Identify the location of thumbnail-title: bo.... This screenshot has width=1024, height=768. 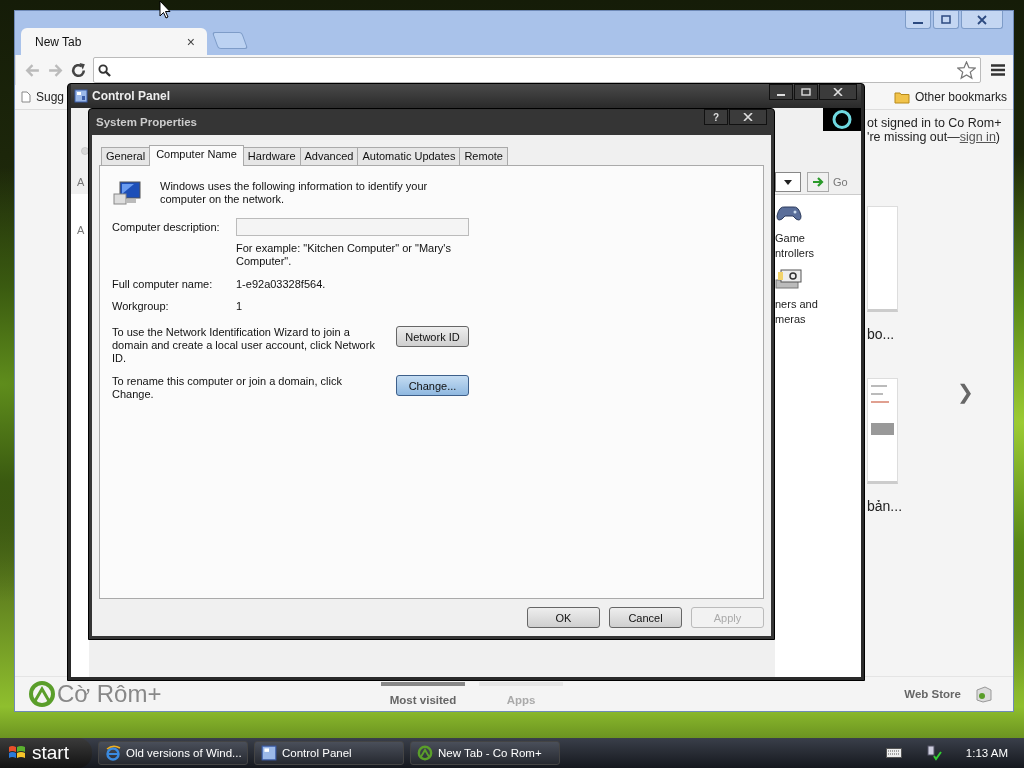
(881, 334).